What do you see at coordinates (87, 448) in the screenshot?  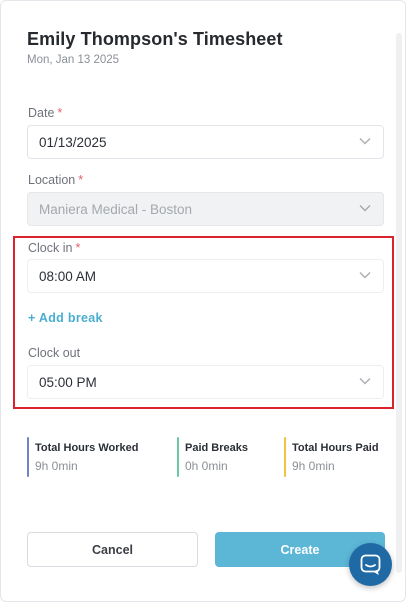 I see `summary-title: Total Hours Worked` at bounding box center [87, 448].